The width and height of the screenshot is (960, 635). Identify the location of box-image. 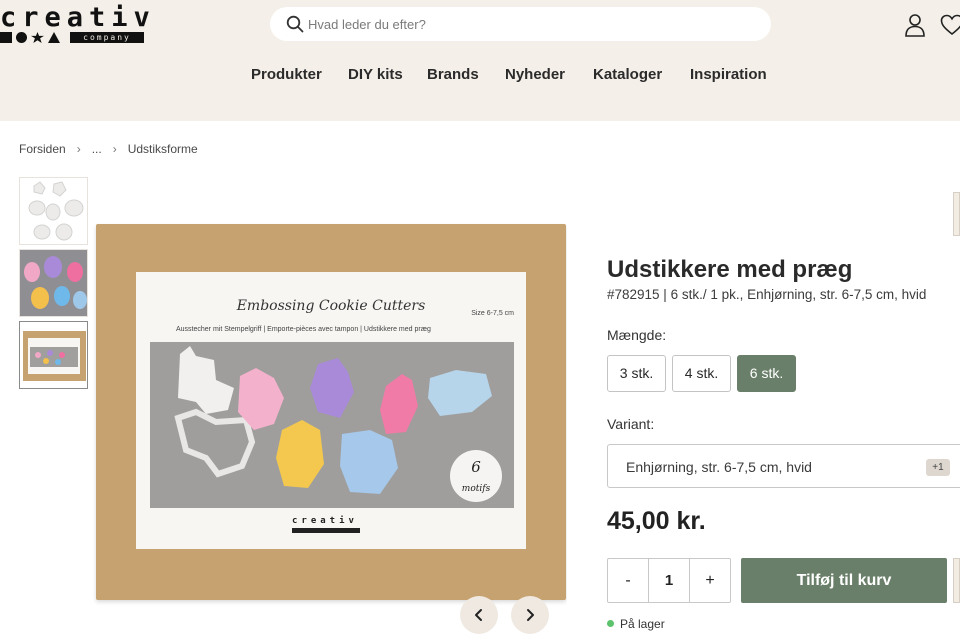
(53, 355).